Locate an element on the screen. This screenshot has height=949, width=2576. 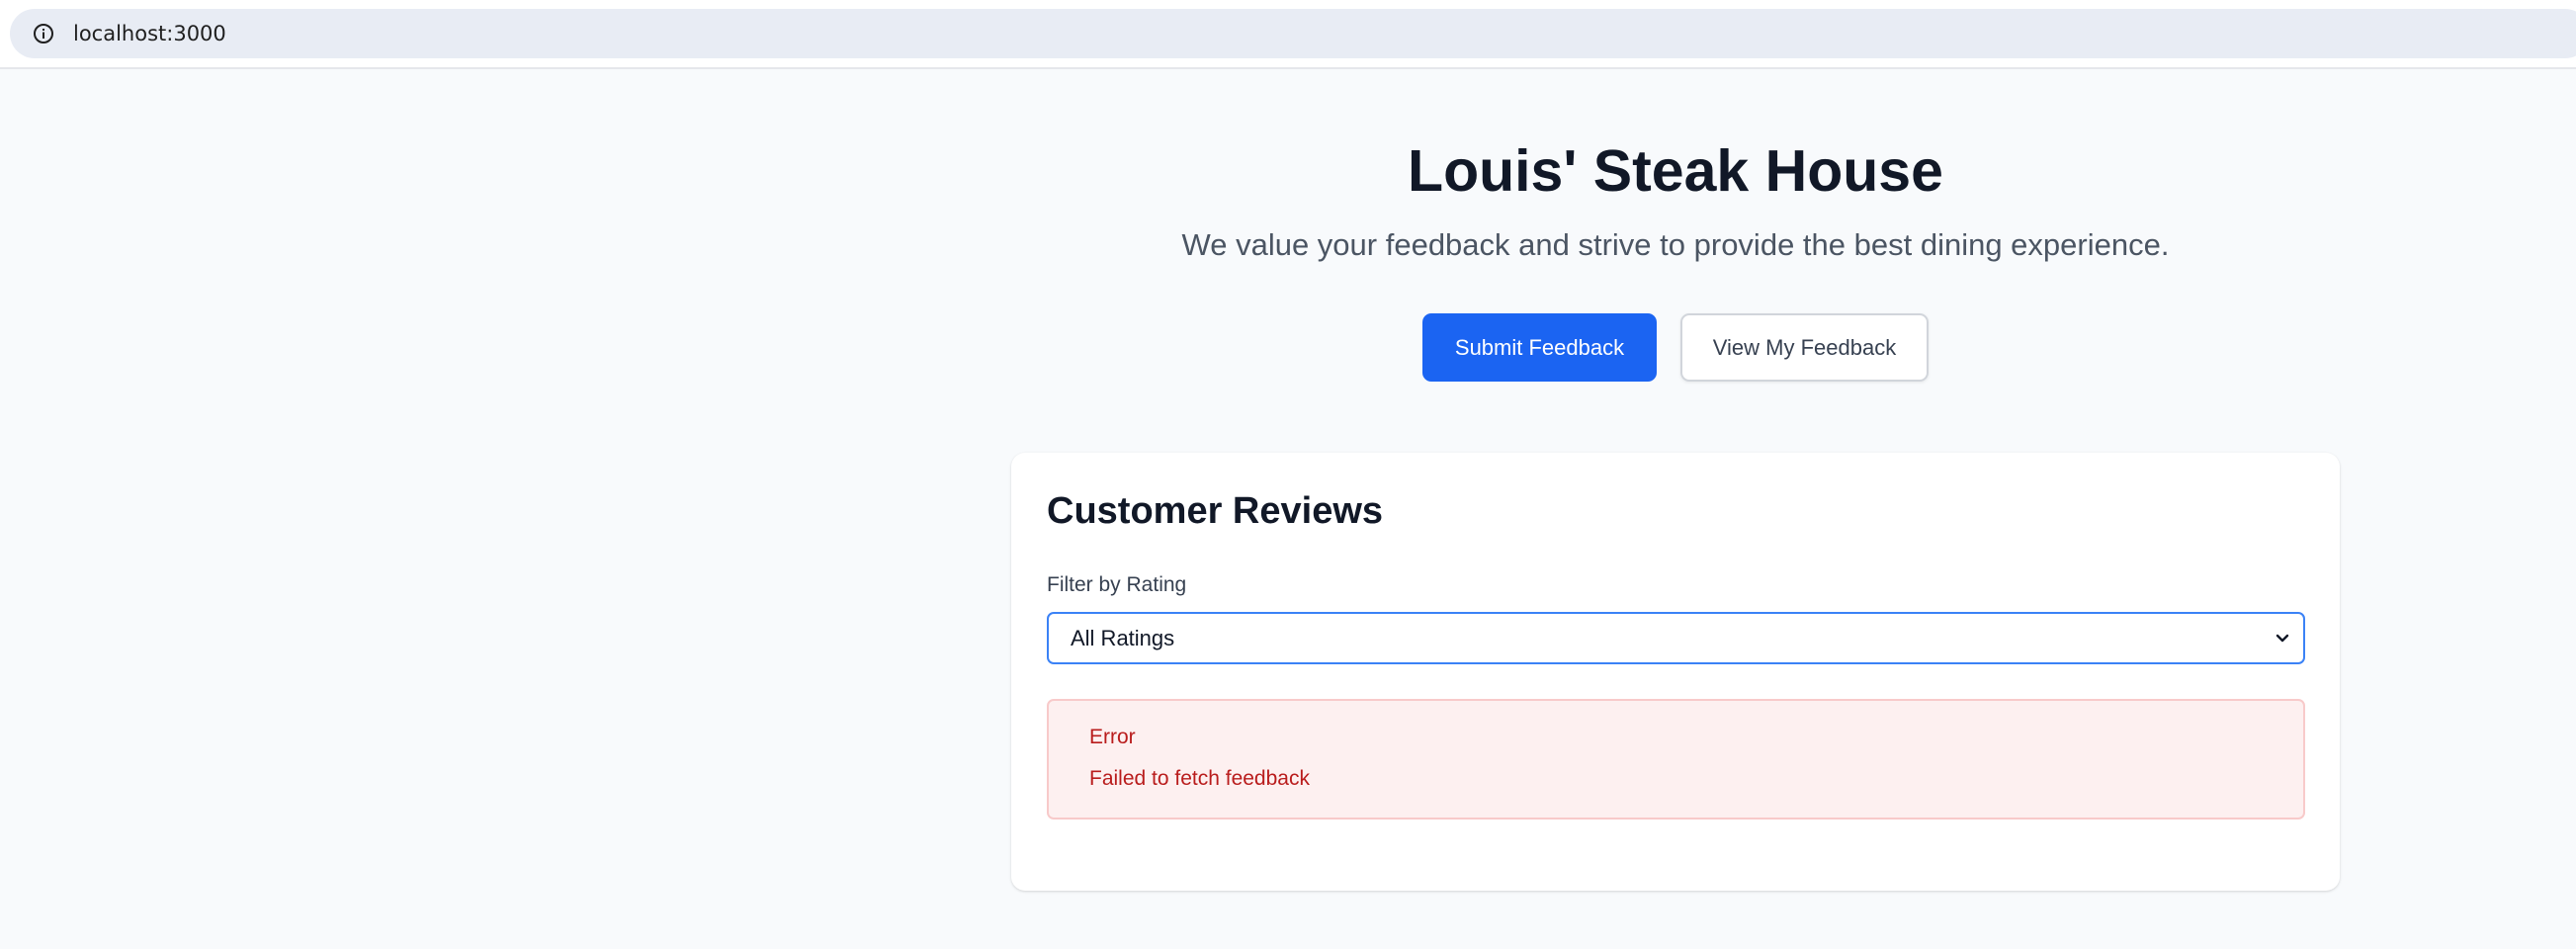
view-my-feedback-button: View My Feedback is located at coordinates (1804, 348).